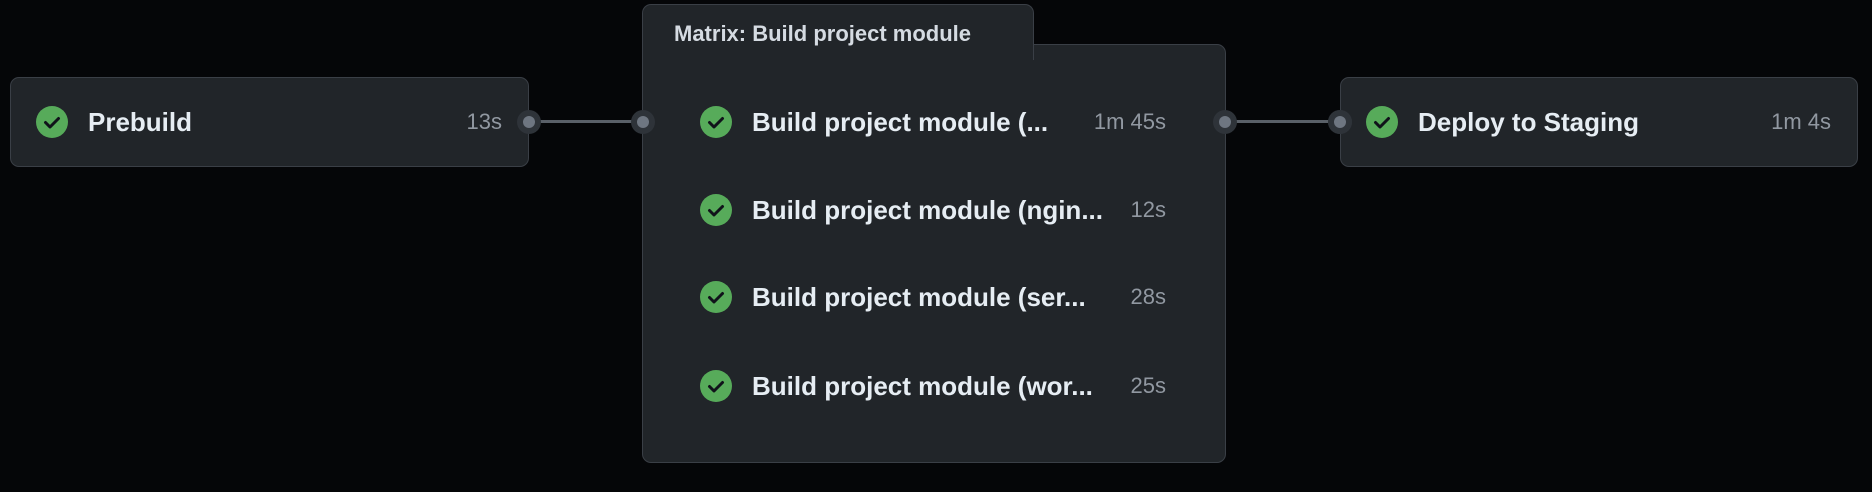  Describe the element at coordinates (1801, 121) in the screenshot. I see `job-duration: 1m 4s` at that location.